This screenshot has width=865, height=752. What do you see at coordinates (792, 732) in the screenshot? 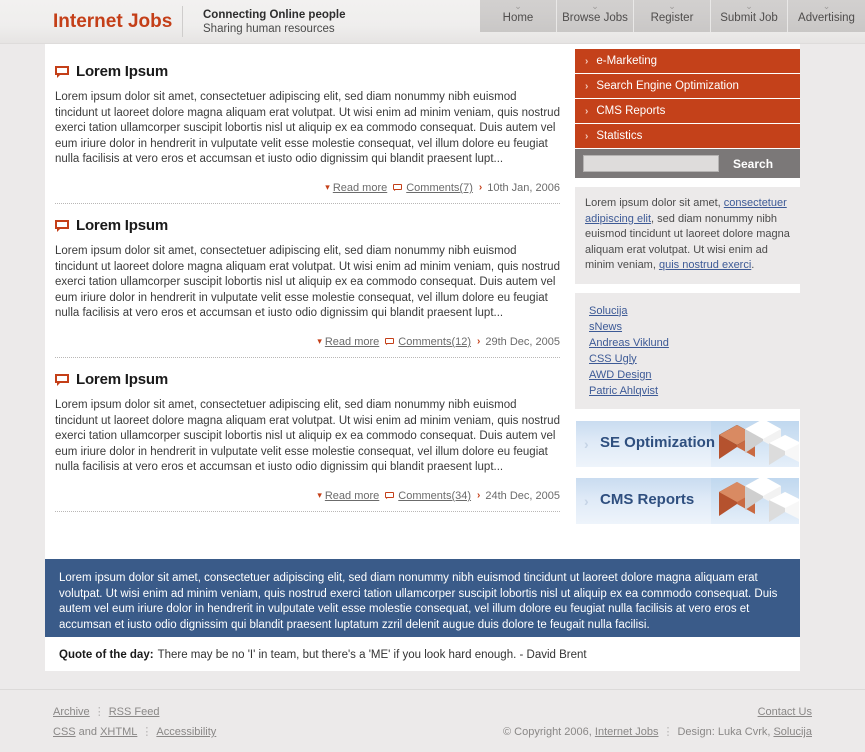
I see `footer-link-solucija: Solucija` at bounding box center [792, 732].